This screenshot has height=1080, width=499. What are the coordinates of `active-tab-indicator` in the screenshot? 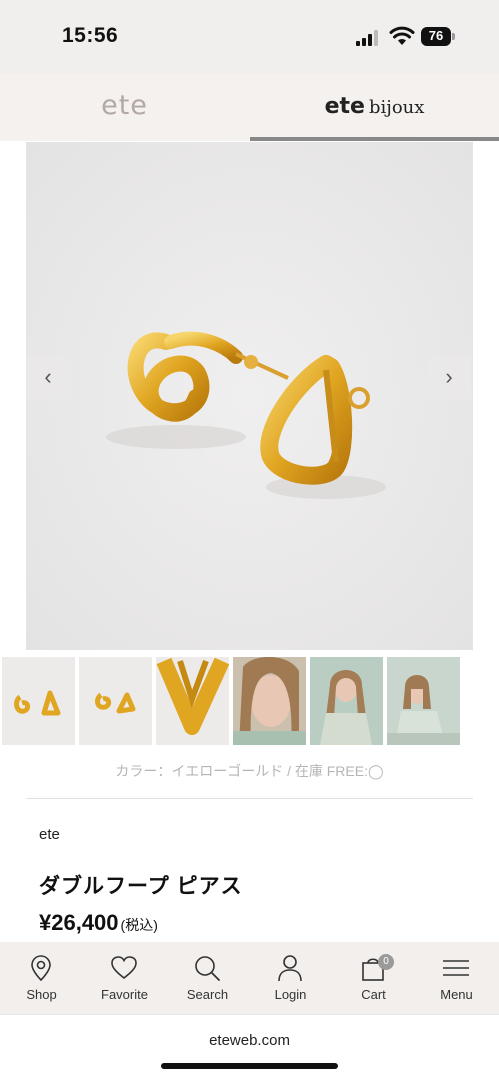 It's located at (374, 139).